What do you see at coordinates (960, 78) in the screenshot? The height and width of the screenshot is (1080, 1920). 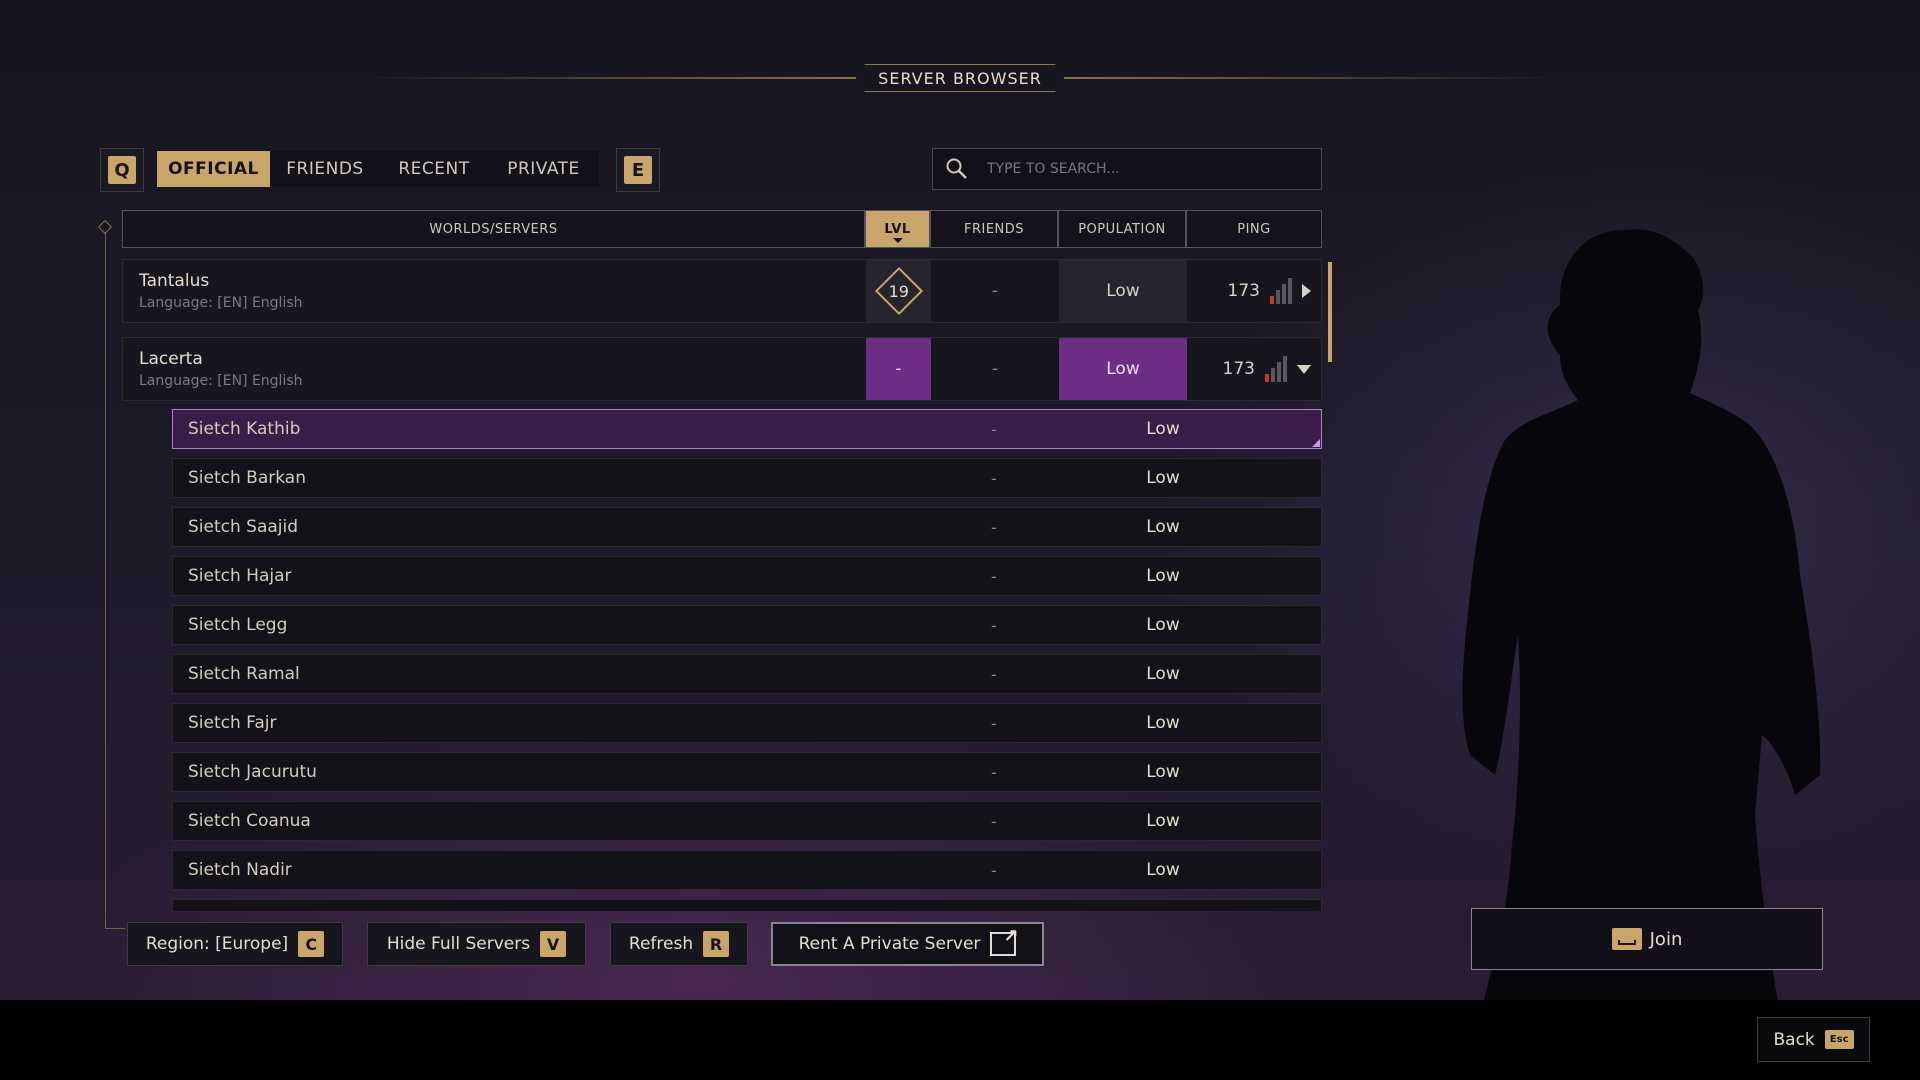 I see `page-title: SERVER BROWSER` at bounding box center [960, 78].